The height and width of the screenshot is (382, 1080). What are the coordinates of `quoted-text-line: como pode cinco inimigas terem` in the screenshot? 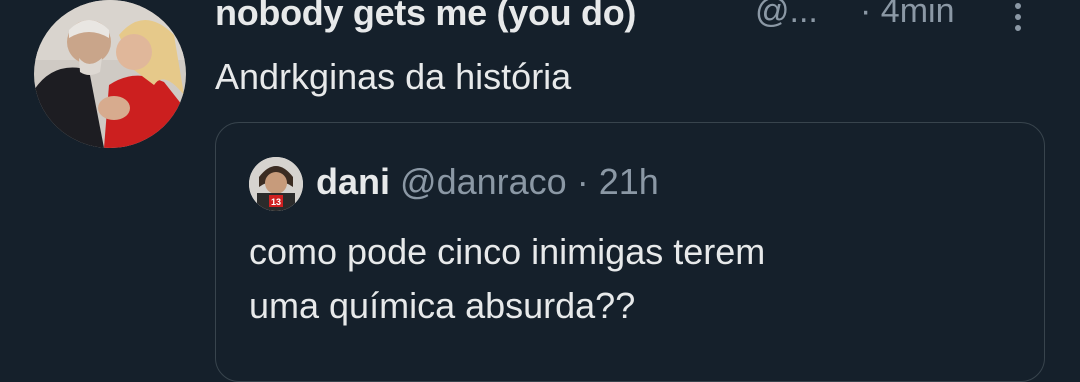 It's located at (507, 251).